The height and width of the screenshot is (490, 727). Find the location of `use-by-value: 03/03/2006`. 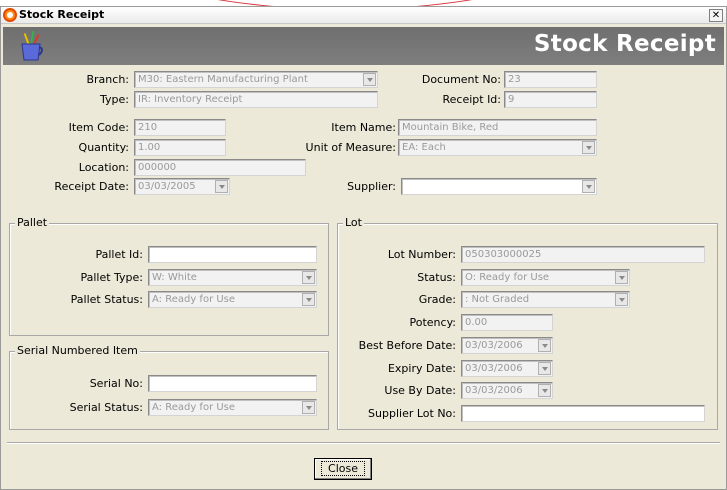

use-by-value: 03/03/2006 is located at coordinates (494, 390).